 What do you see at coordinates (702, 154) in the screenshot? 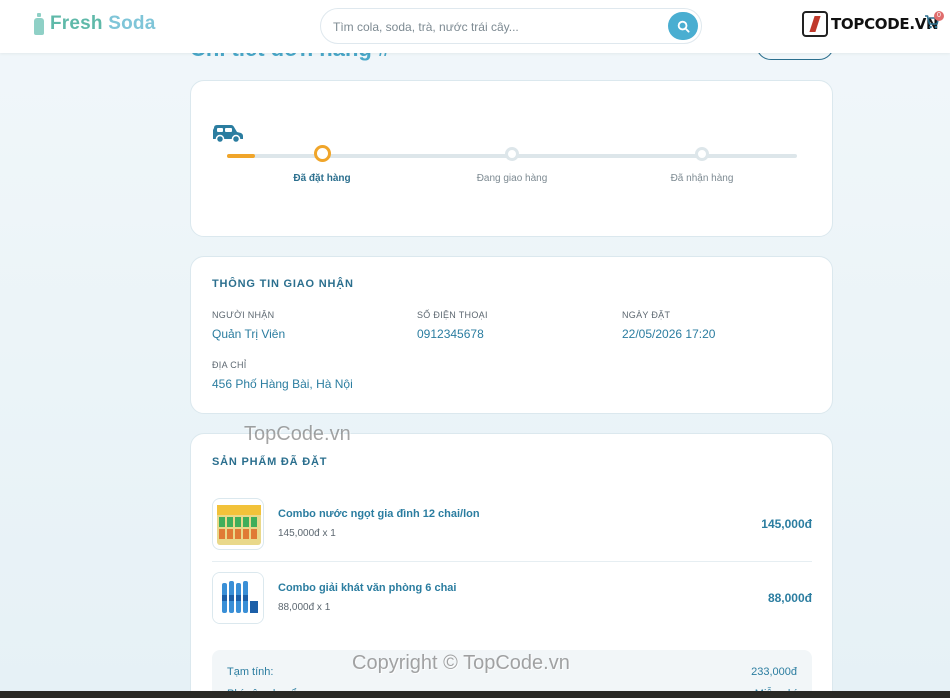
I see `step-dot-received` at bounding box center [702, 154].